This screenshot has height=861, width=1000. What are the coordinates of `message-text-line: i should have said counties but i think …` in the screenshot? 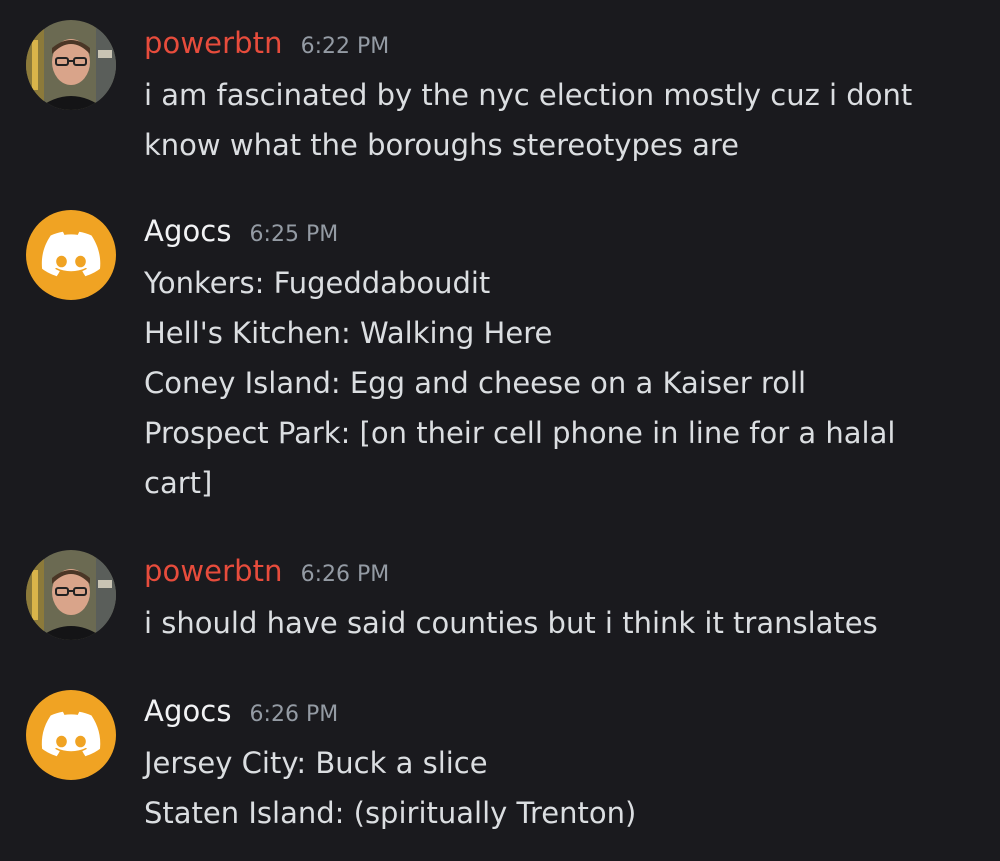 It's located at (511, 623).